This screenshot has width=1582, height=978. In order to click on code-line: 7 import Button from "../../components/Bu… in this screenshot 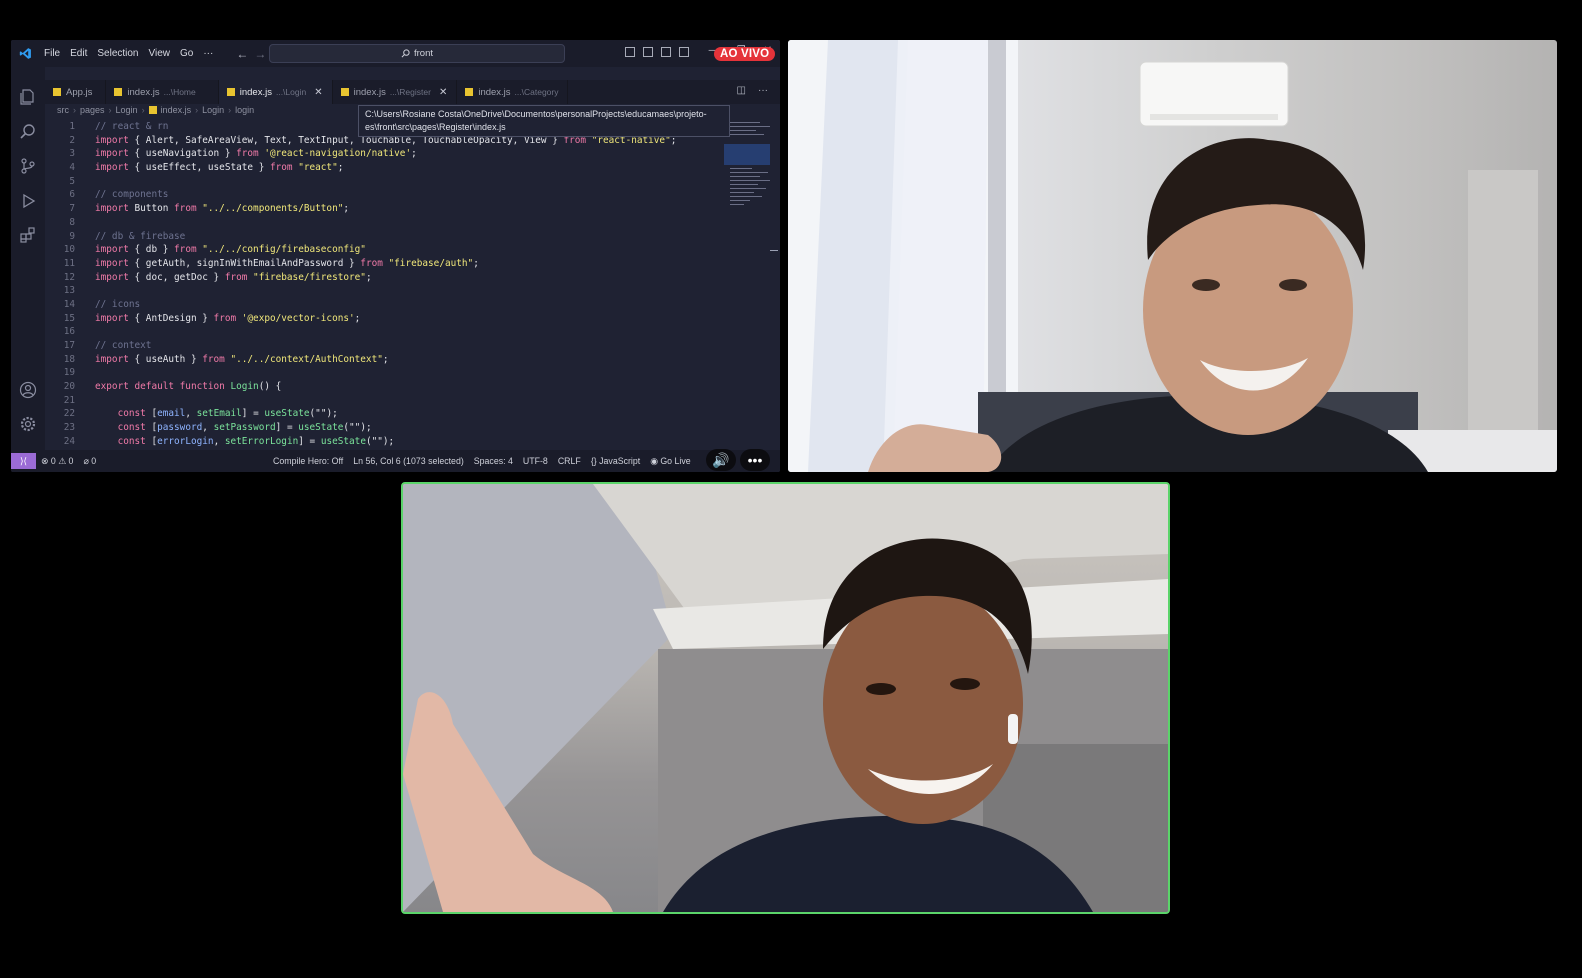, I will do `click(383, 209)`.